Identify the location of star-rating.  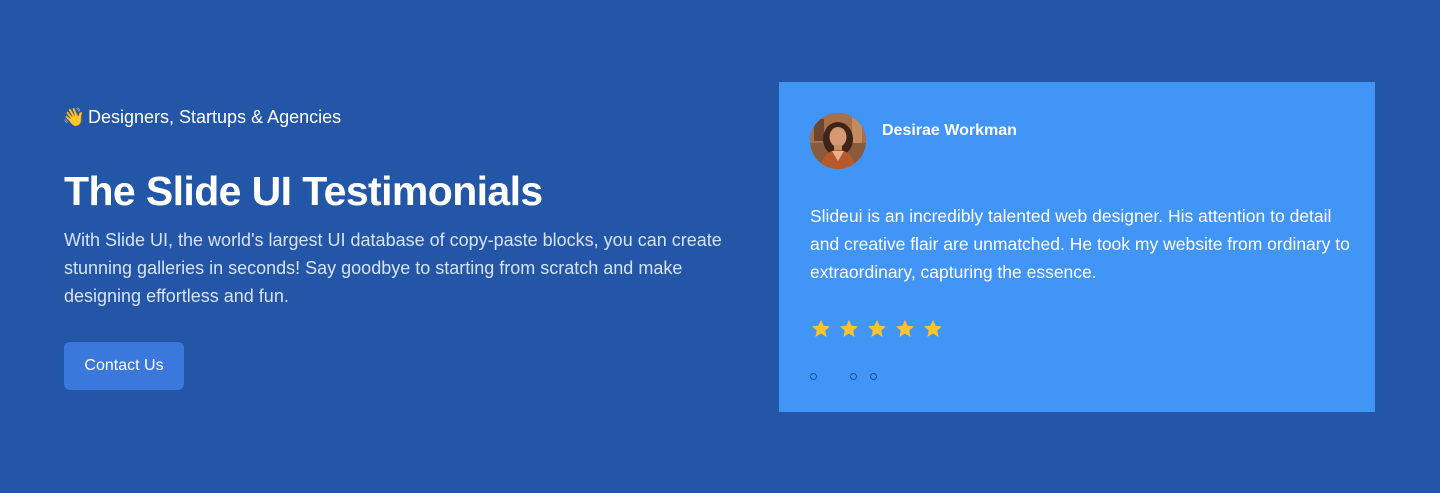
(877, 329).